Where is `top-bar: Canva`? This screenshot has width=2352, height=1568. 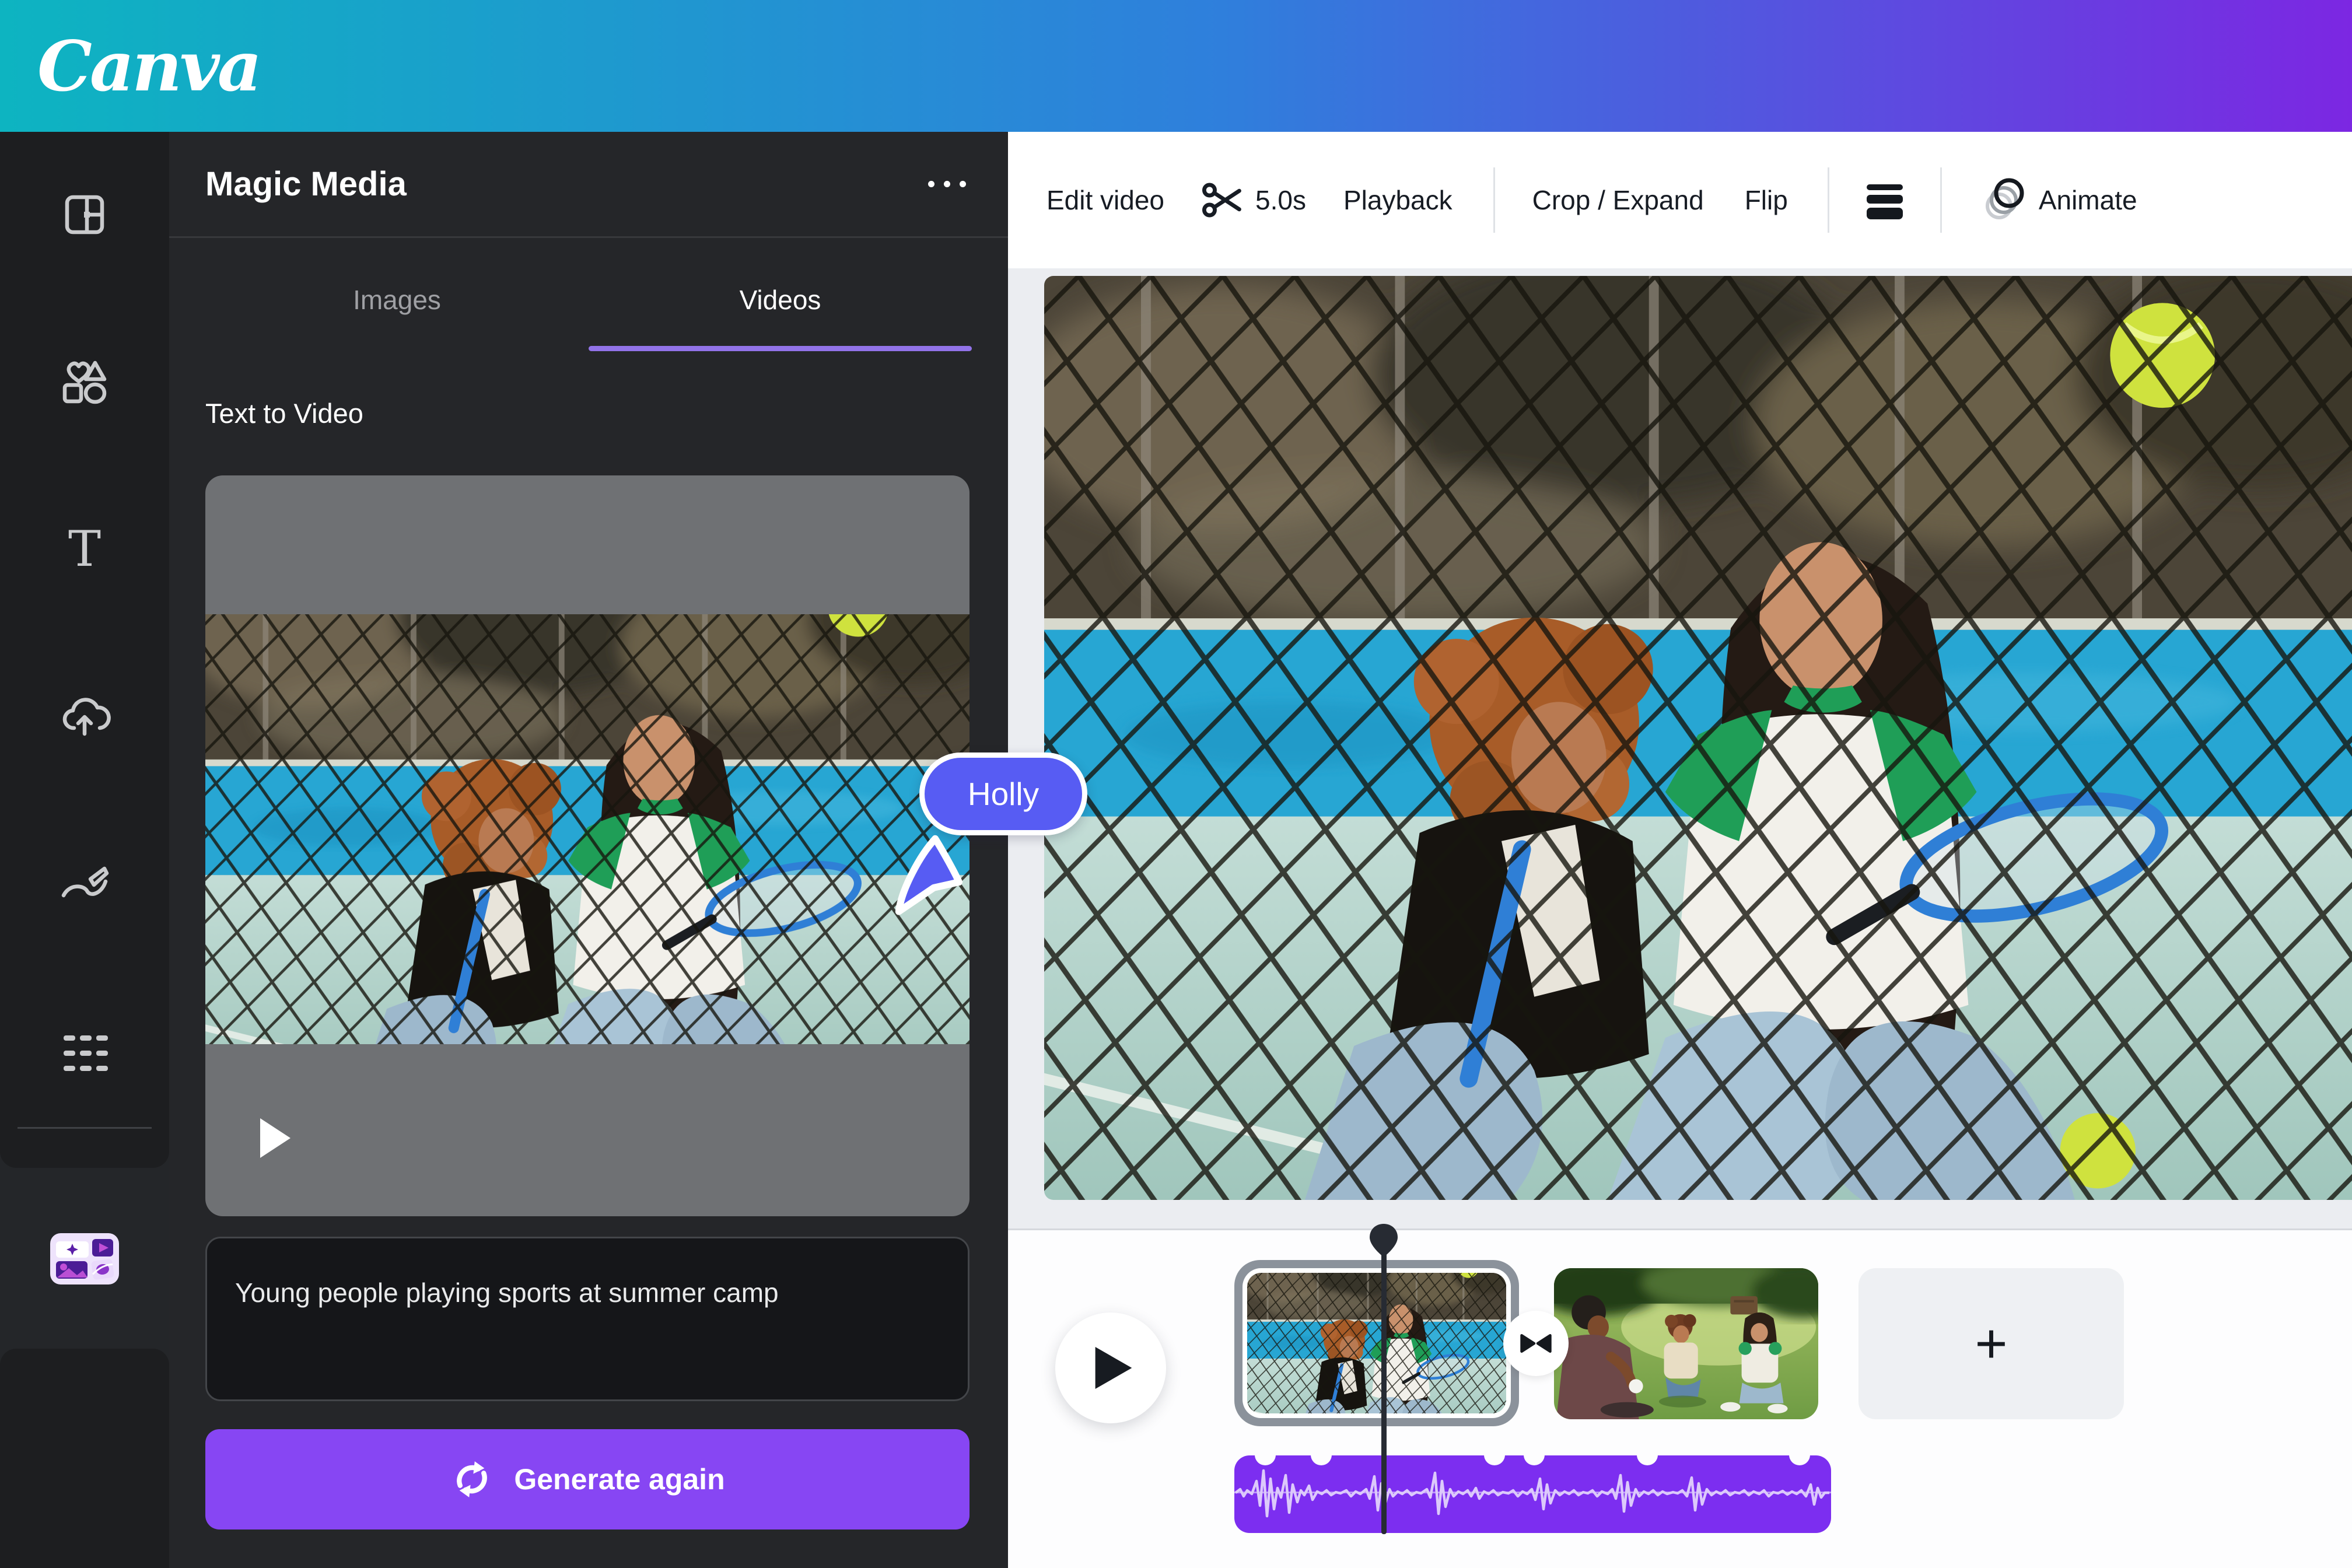
top-bar: Canva is located at coordinates (1176, 66).